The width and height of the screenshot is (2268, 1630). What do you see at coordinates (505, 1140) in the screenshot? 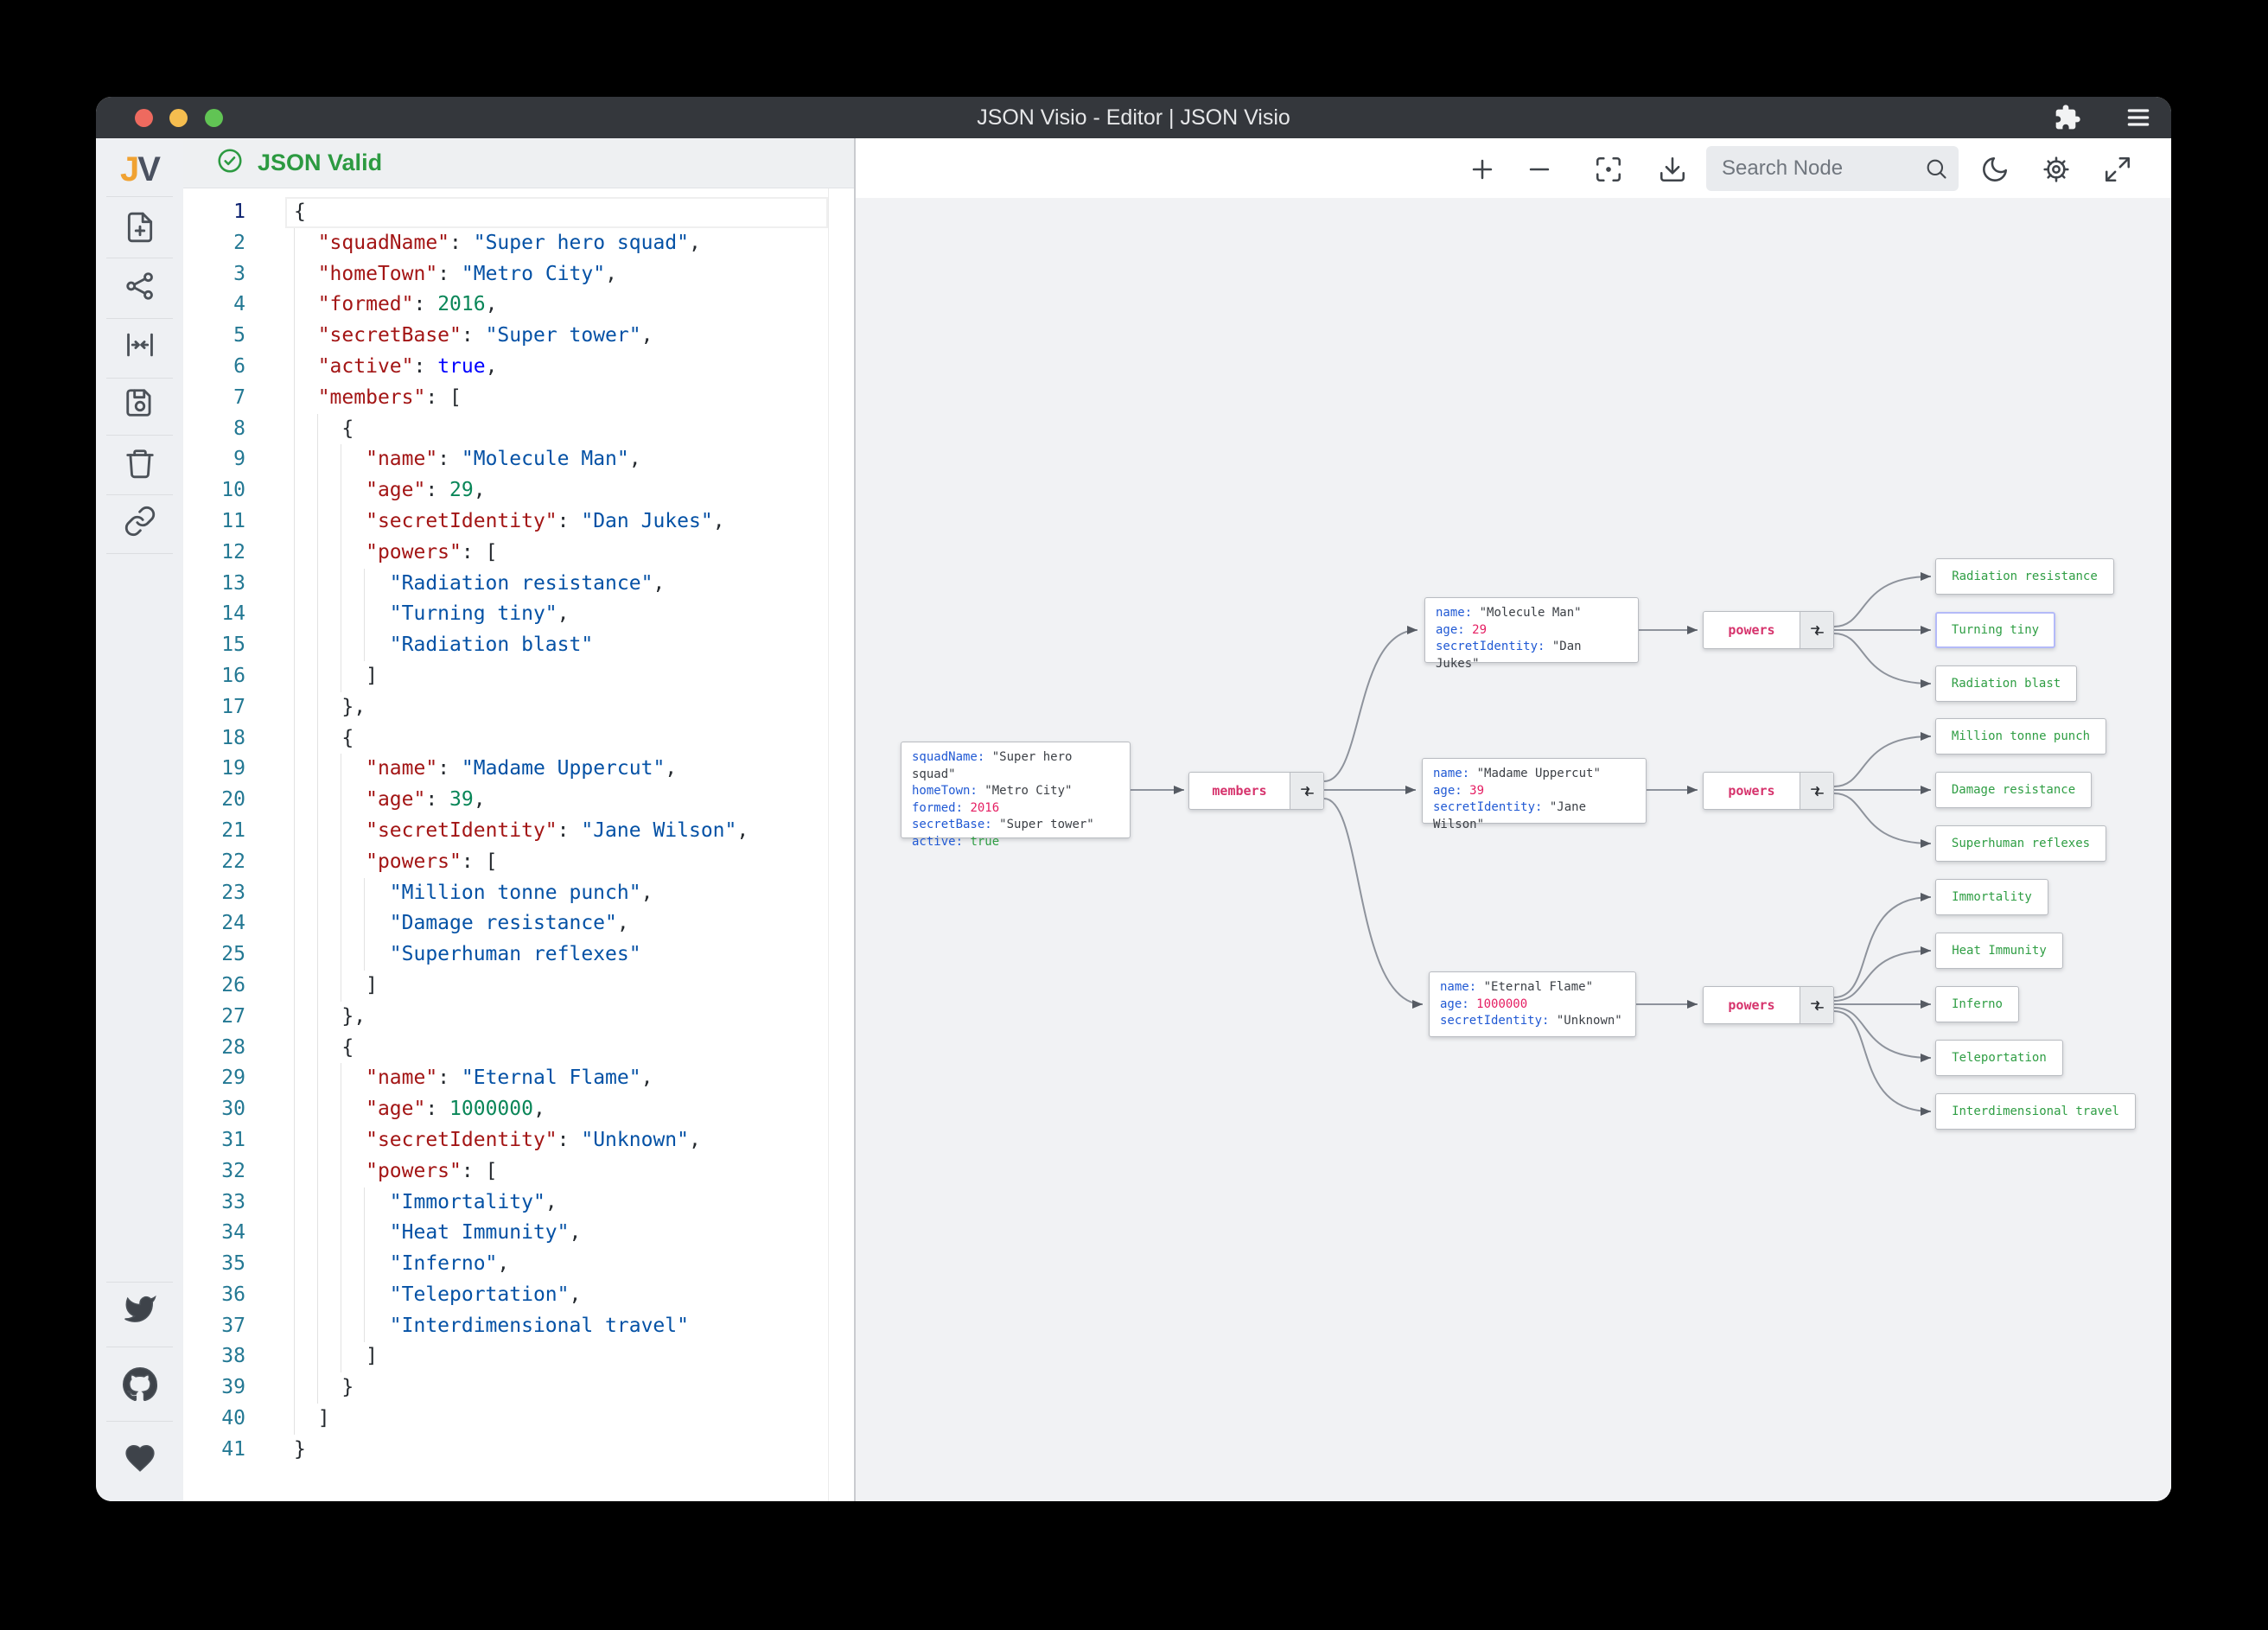
I see `code-line: 31 "secretIdentity": "Unknown",` at bounding box center [505, 1140].